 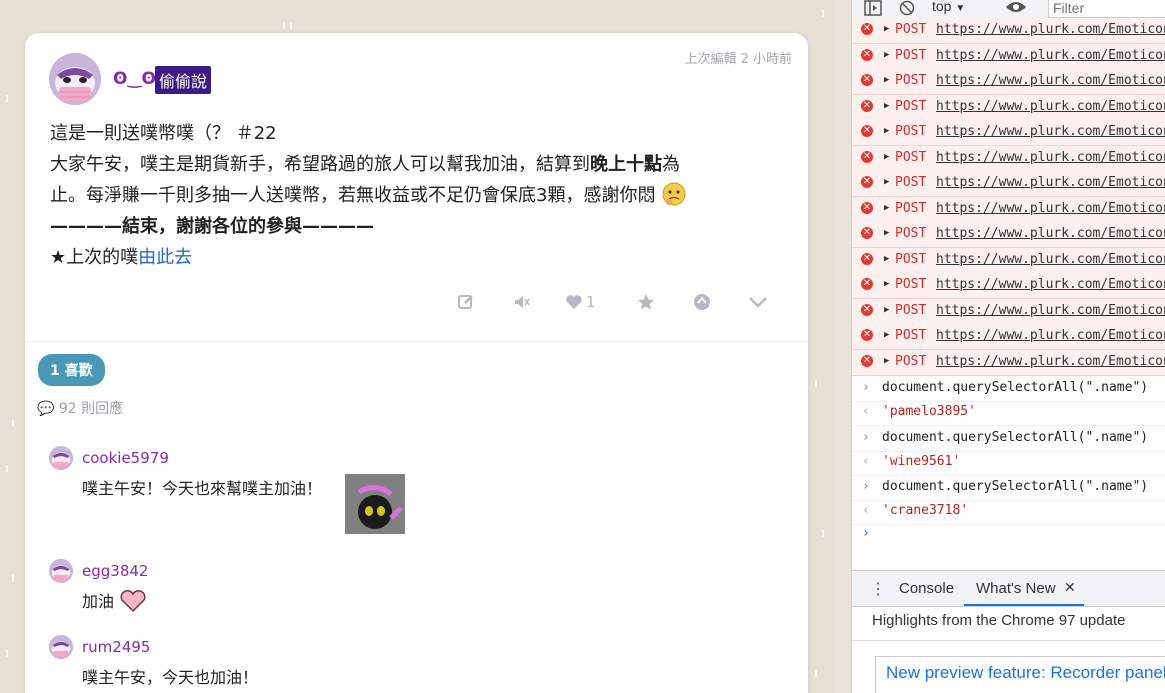 I want to click on feature-link: New preview feature: Recorder panel, so click(x=1025, y=673).